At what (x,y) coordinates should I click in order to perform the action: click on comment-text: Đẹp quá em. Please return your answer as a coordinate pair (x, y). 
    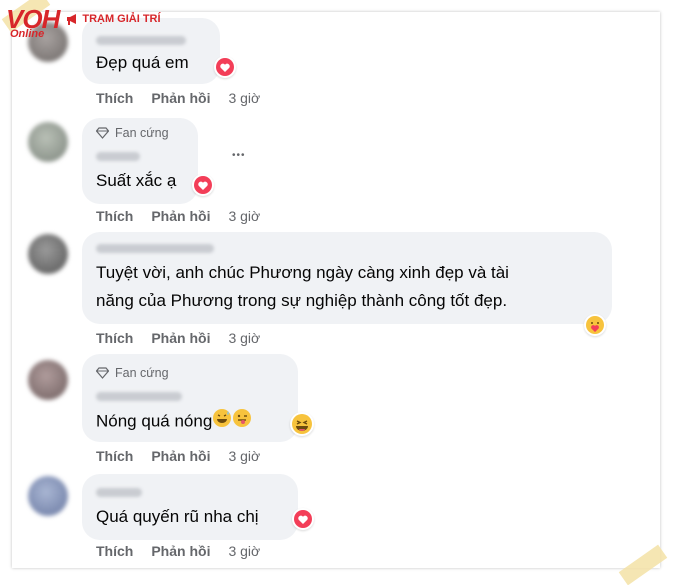
    Looking at the image, I should click on (142, 62).